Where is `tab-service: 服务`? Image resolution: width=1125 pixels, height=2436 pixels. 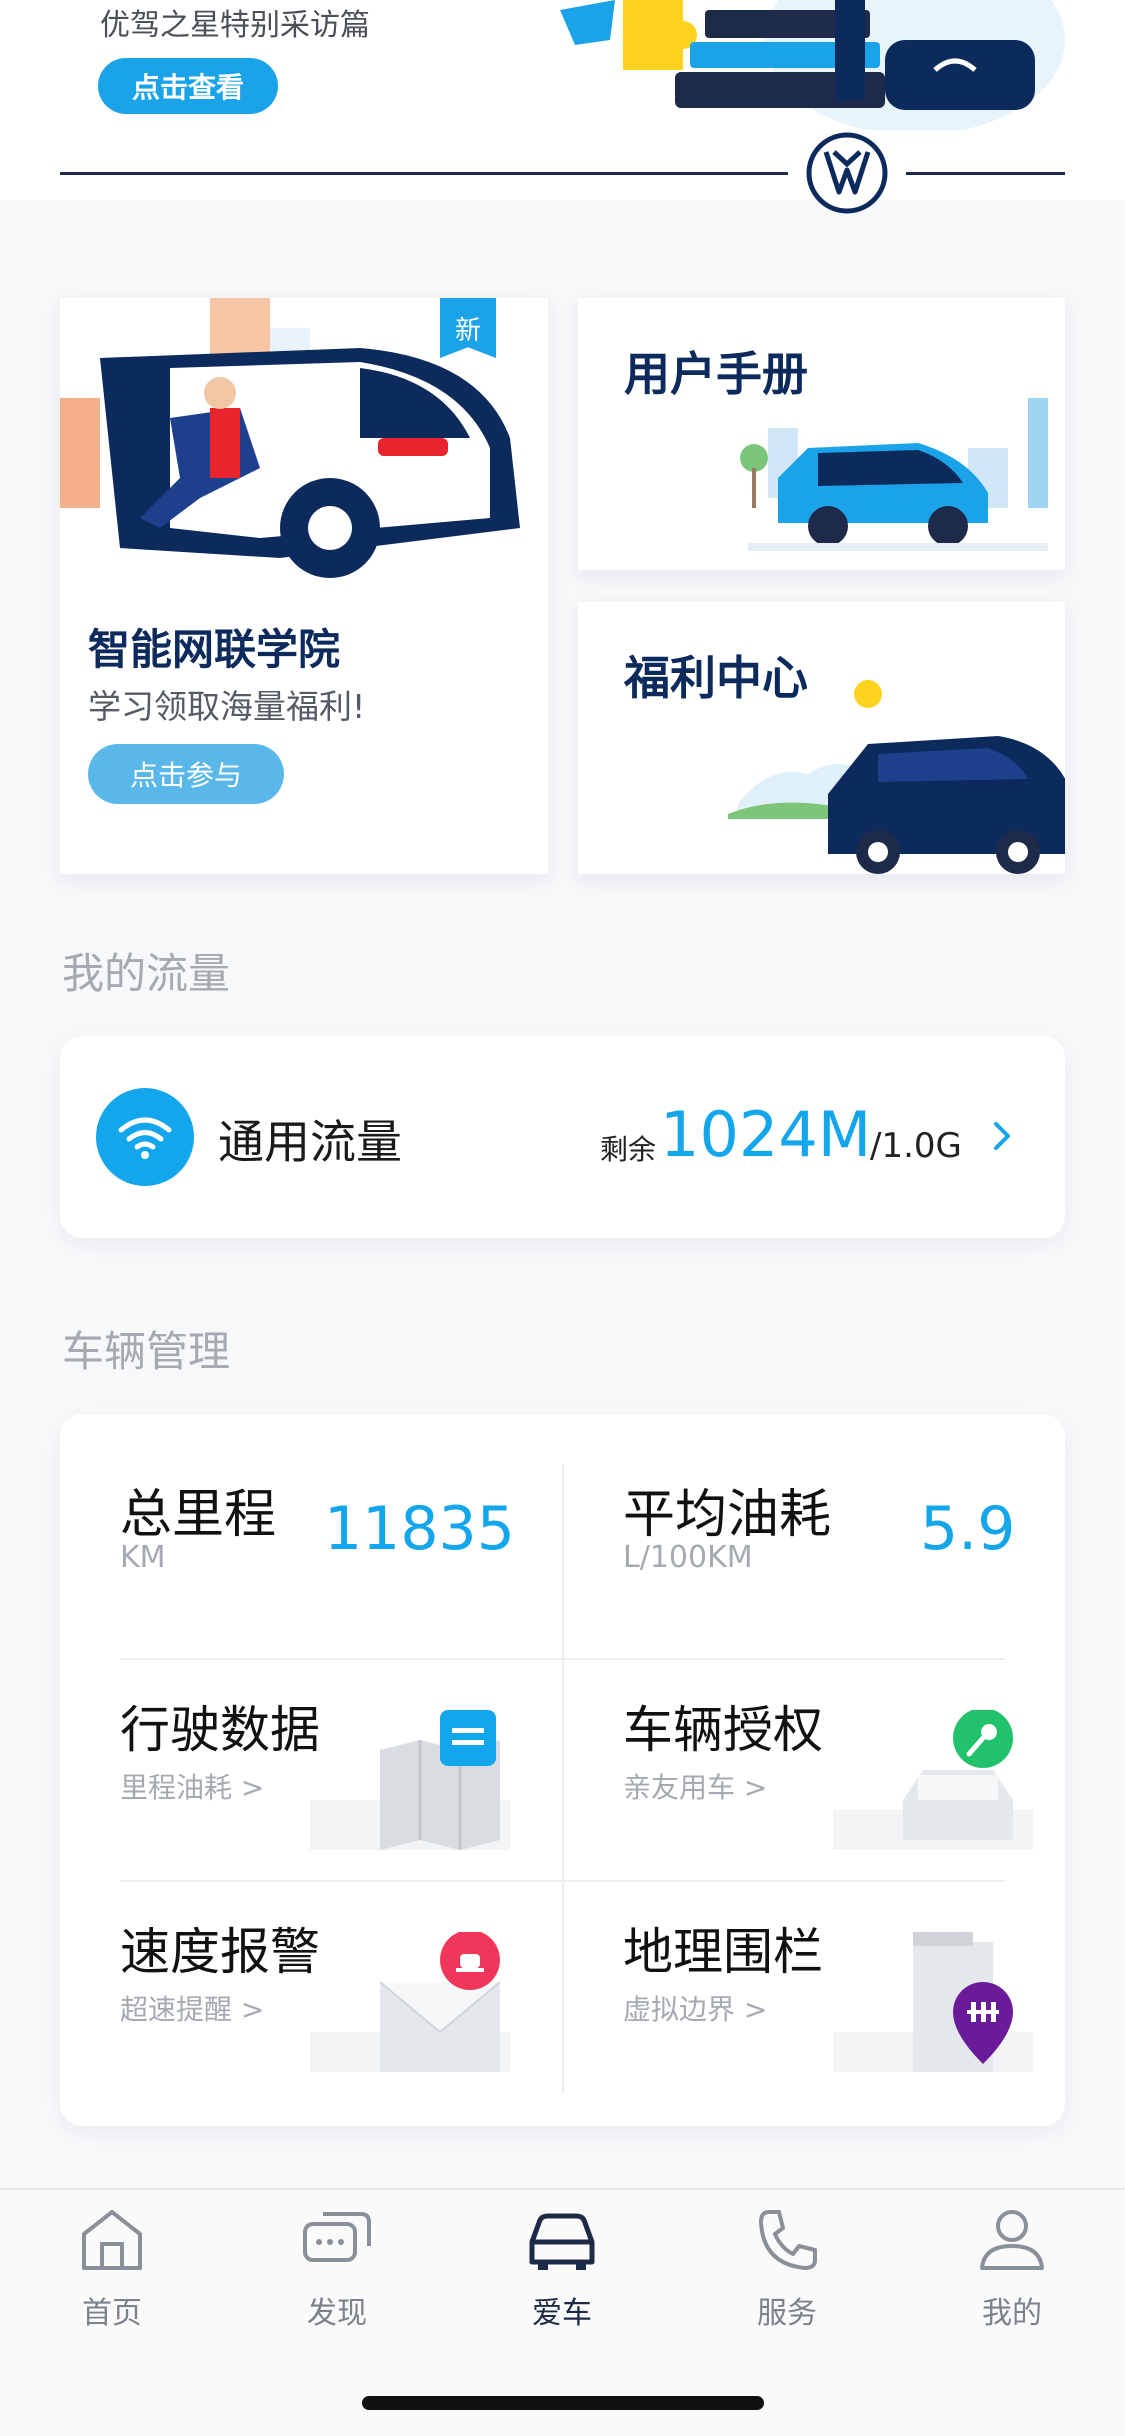 tab-service: 服务 is located at coordinates (787, 2279).